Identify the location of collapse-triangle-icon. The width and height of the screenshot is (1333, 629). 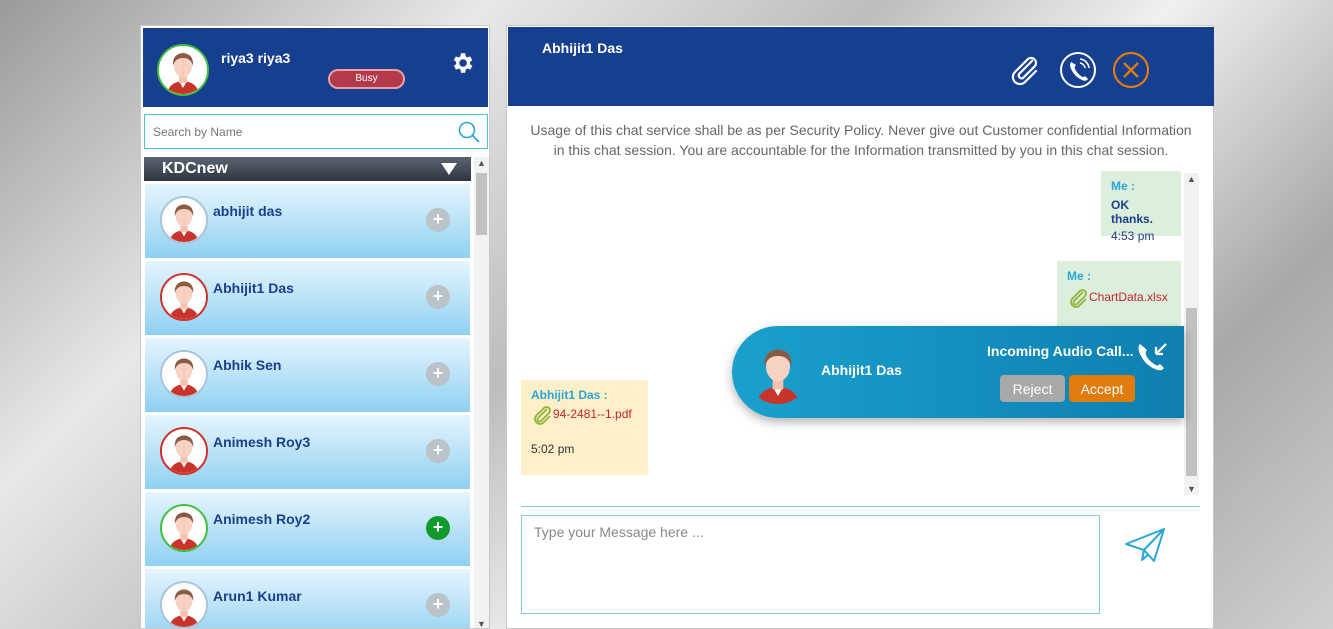
(449, 169).